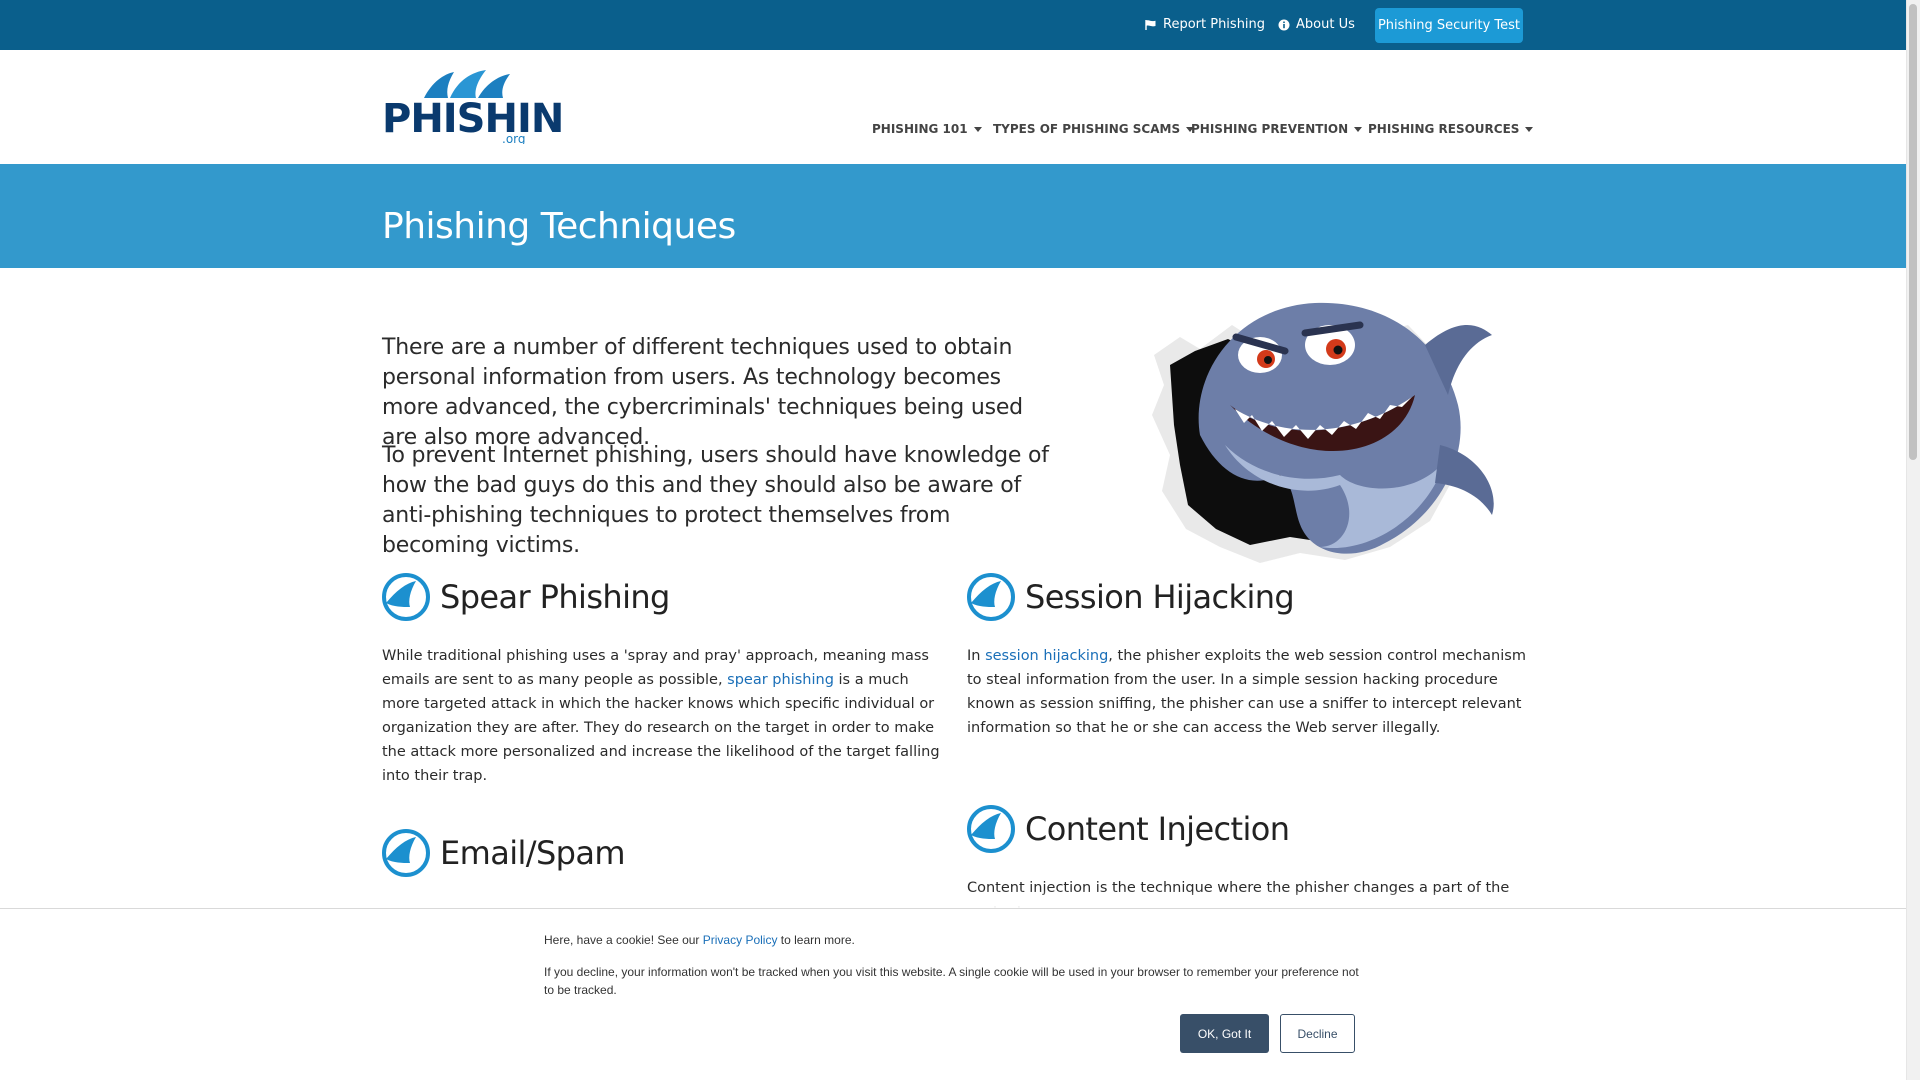  I want to click on accept-cookies-button: OK, Got It, so click(1224, 1033).